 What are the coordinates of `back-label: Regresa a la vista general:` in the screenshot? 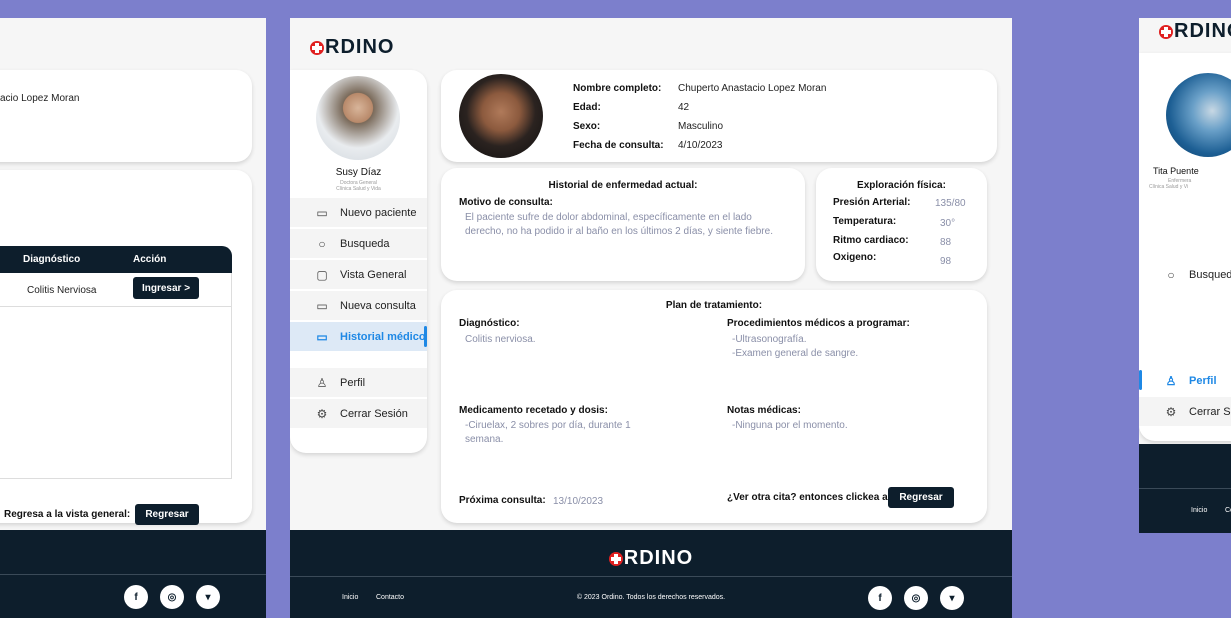 It's located at (67, 514).